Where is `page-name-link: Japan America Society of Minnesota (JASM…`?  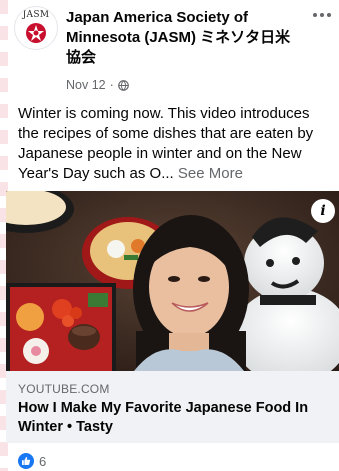
page-name-link: Japan America Society of Minnesota (JASM… is located at coordinates (184, 38).